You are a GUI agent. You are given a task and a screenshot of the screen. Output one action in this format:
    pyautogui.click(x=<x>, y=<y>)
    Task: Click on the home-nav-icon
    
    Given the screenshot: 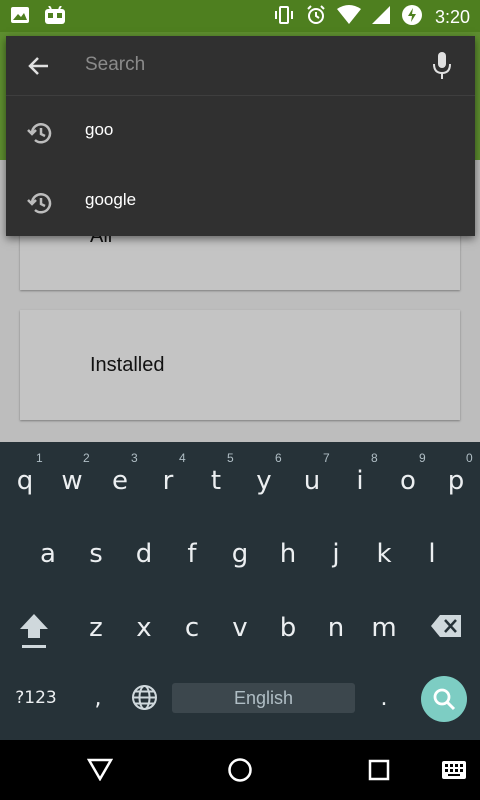 What is the action you would take?
    pyautogui.click(x=240, y=772)
    